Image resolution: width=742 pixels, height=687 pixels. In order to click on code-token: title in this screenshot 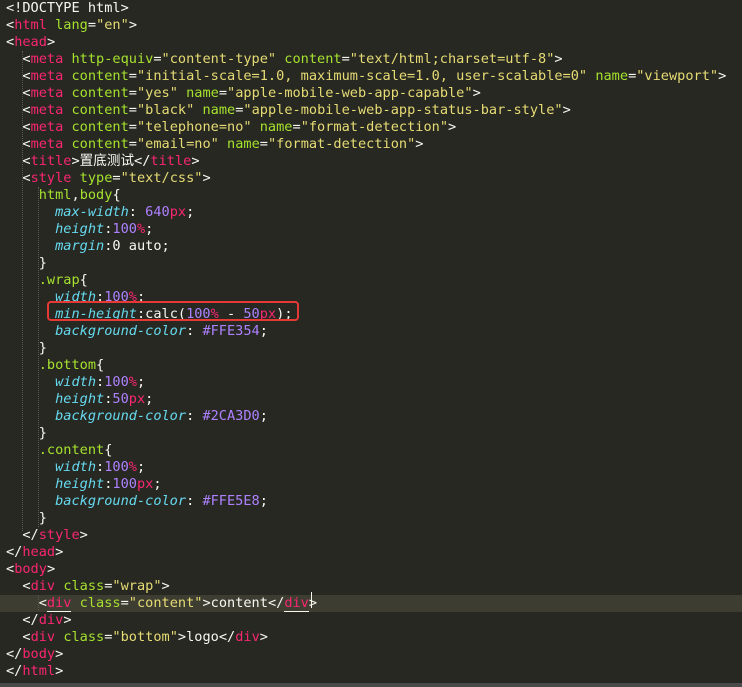, I will do `click(51, 161)`.